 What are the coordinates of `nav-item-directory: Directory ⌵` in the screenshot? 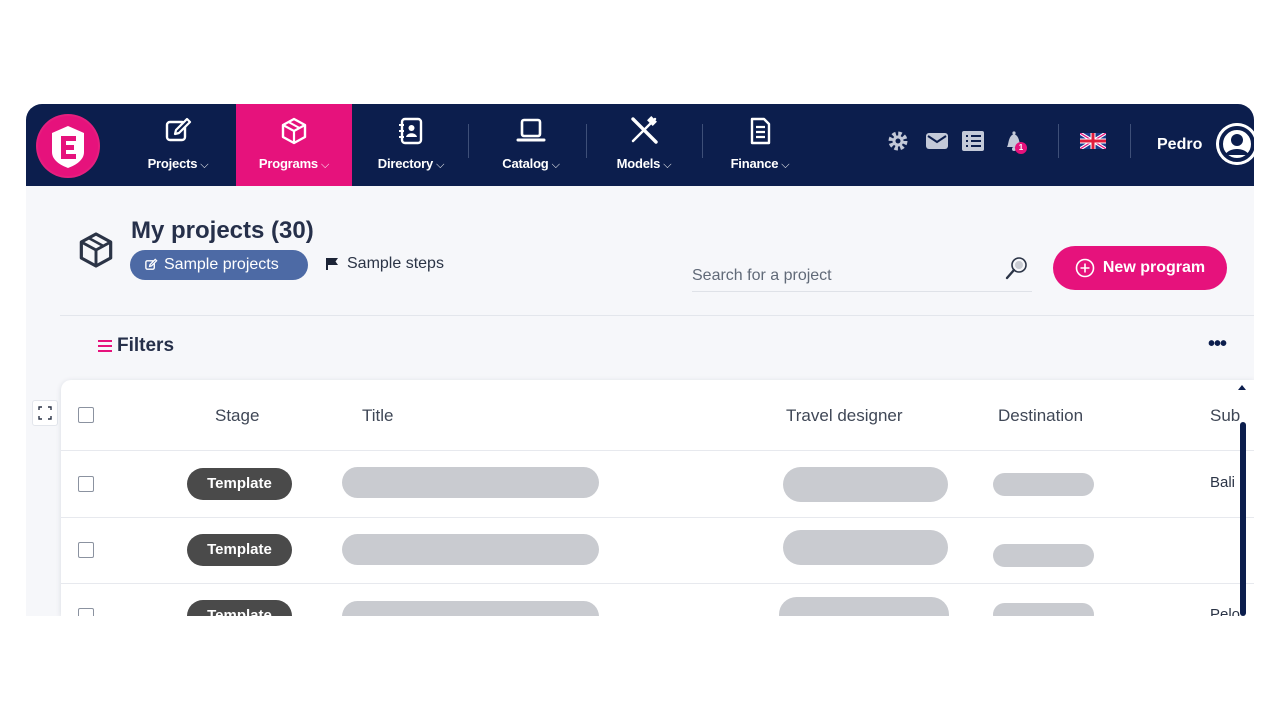 It's located at (411, 145).